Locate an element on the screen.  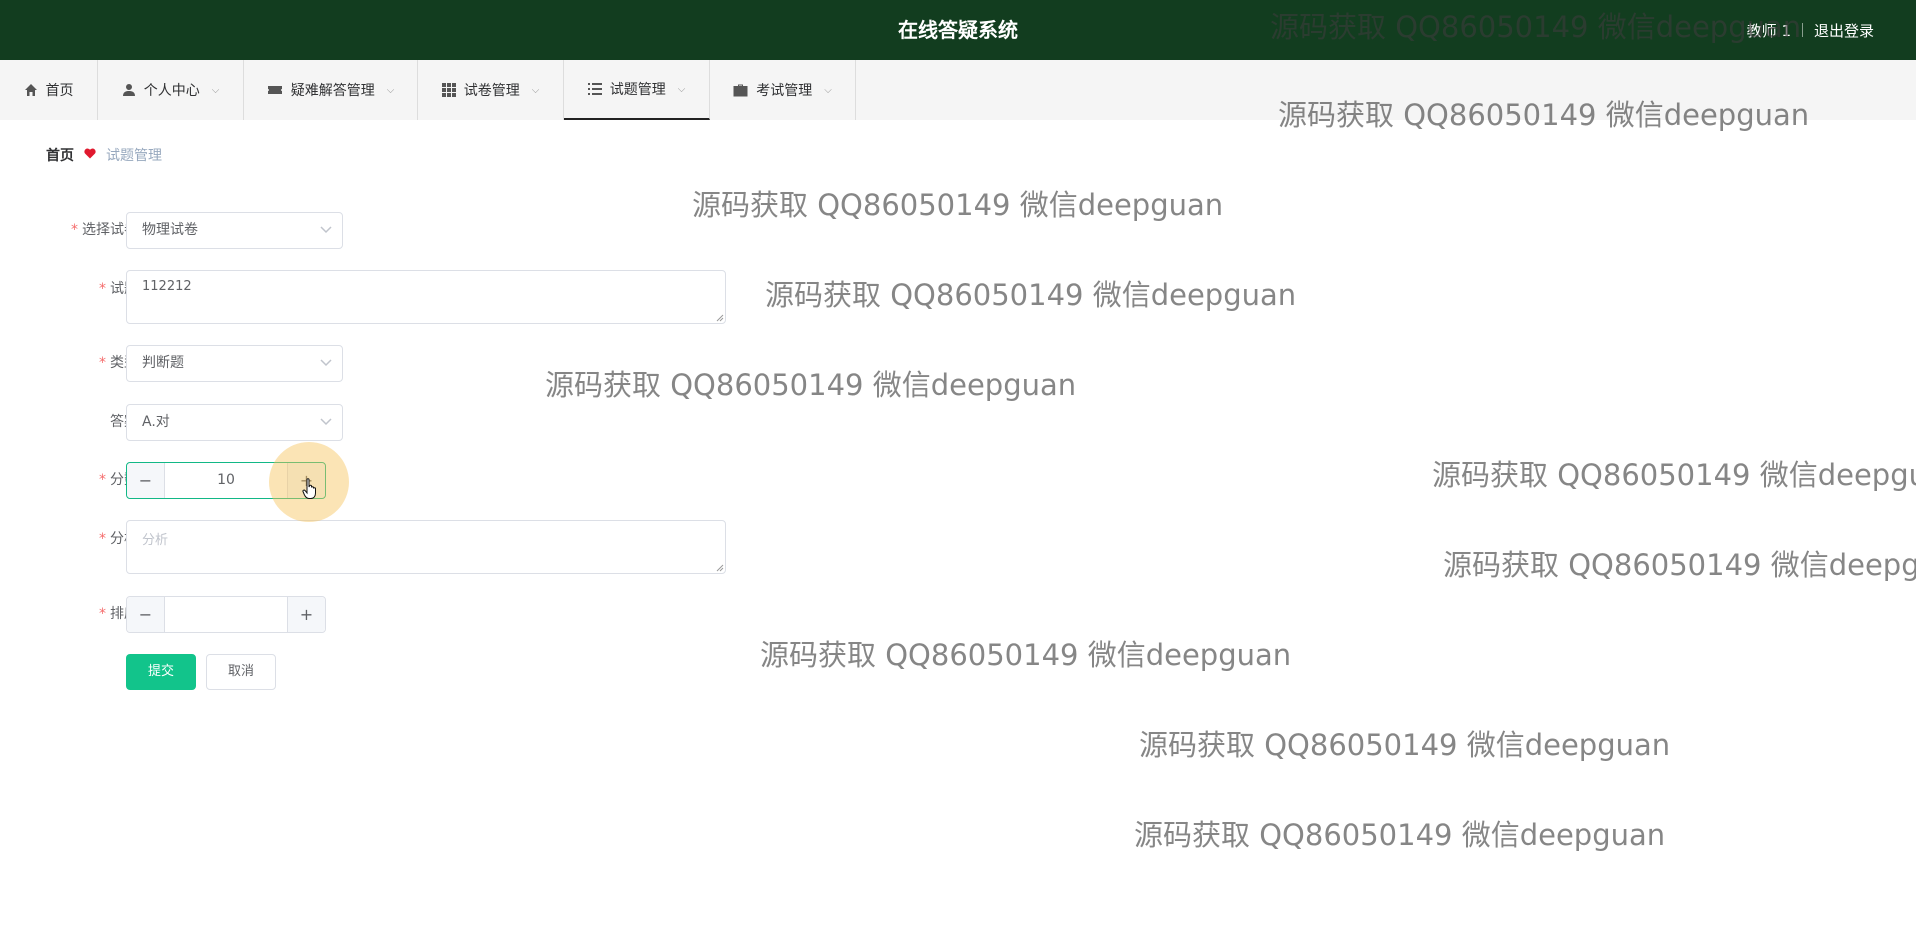
form-row-answer: 答案 A.对 is located at coordinates (404, 422).